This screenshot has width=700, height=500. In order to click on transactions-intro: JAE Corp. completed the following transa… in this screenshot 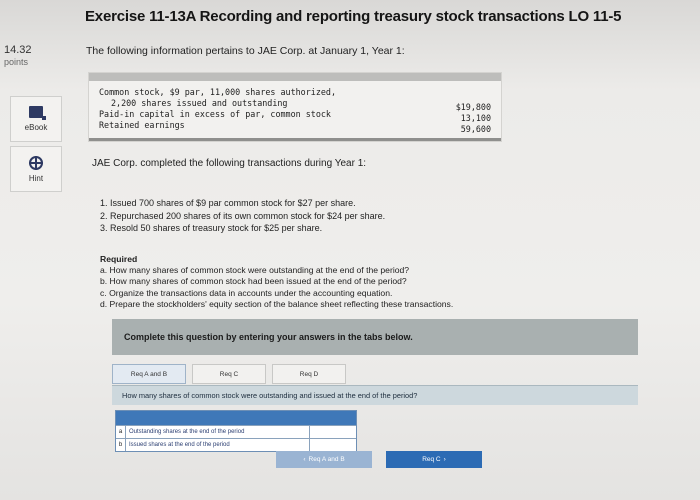, I will do `click(229, 163)`.